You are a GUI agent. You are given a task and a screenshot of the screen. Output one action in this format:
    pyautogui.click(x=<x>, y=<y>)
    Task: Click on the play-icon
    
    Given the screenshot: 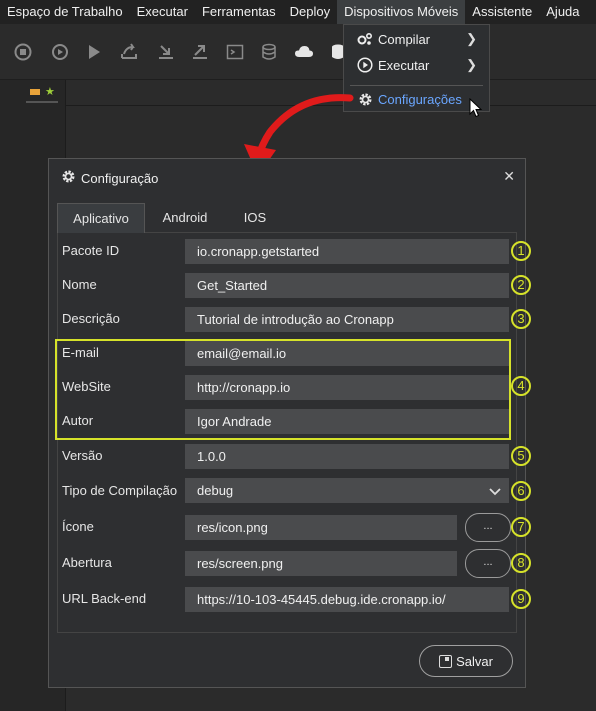 What is the action you would take?
    pyautogui.click(x=94, y=52)
    